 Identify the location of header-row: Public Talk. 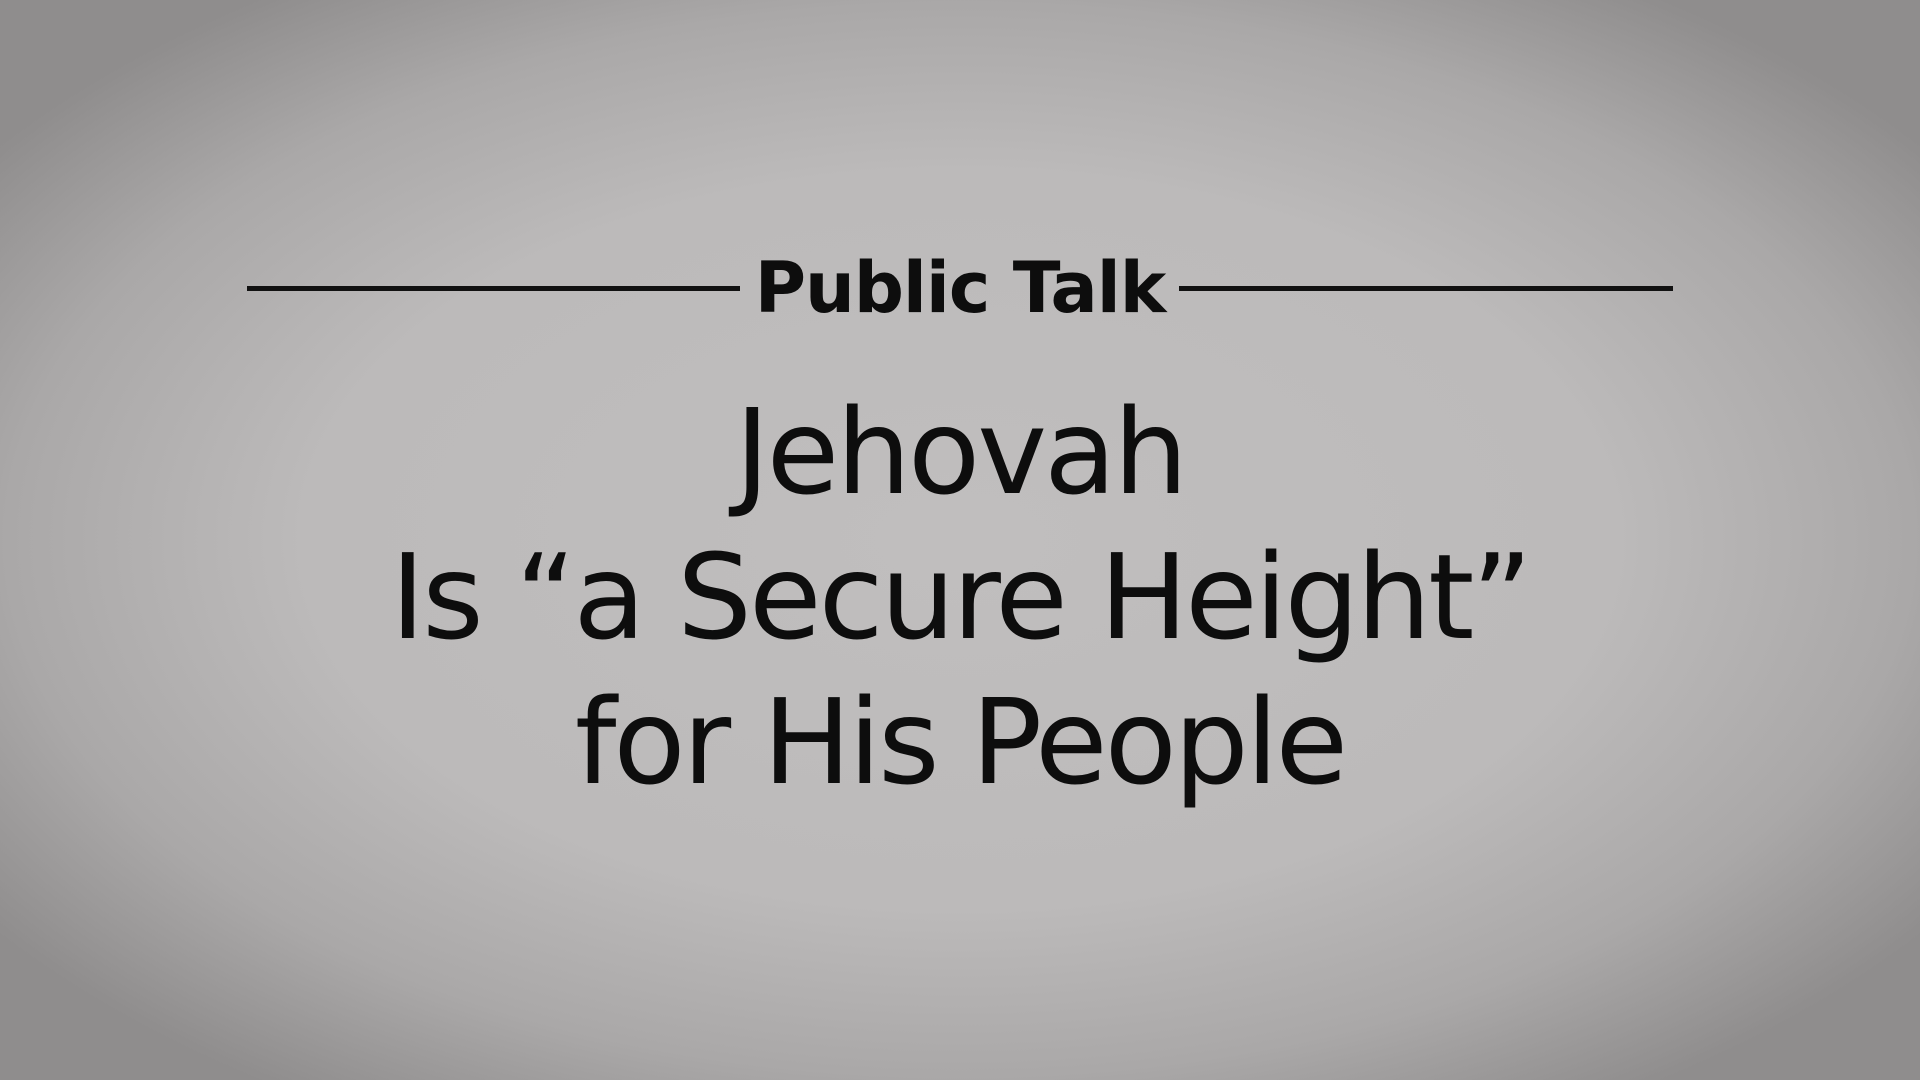
(960, 288).